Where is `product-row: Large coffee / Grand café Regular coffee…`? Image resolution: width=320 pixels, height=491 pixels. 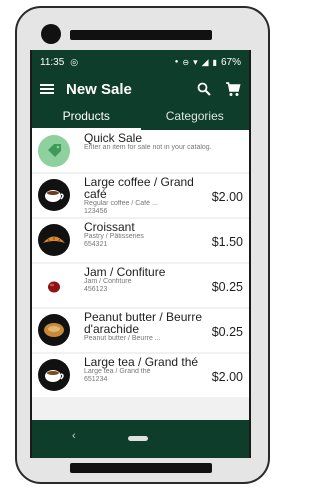
product-row: Large coffee / Grand café Regular coffee… is located at coordinates (140, 195).